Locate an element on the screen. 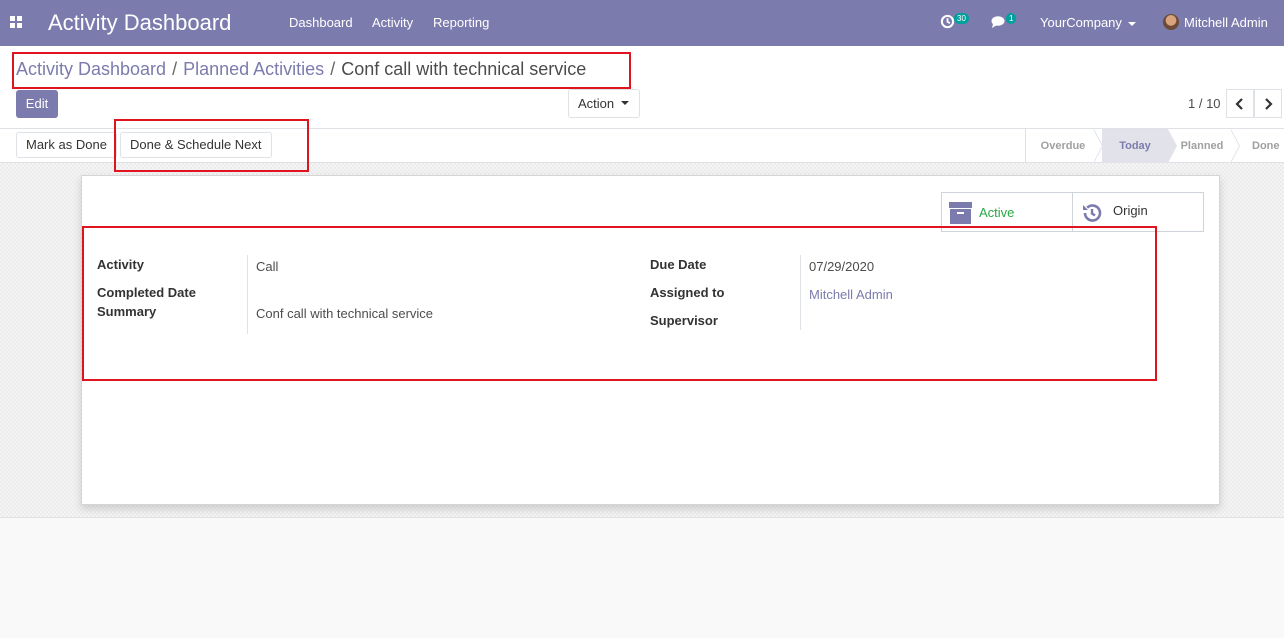  avatar is located at coordinates (1171, 22).